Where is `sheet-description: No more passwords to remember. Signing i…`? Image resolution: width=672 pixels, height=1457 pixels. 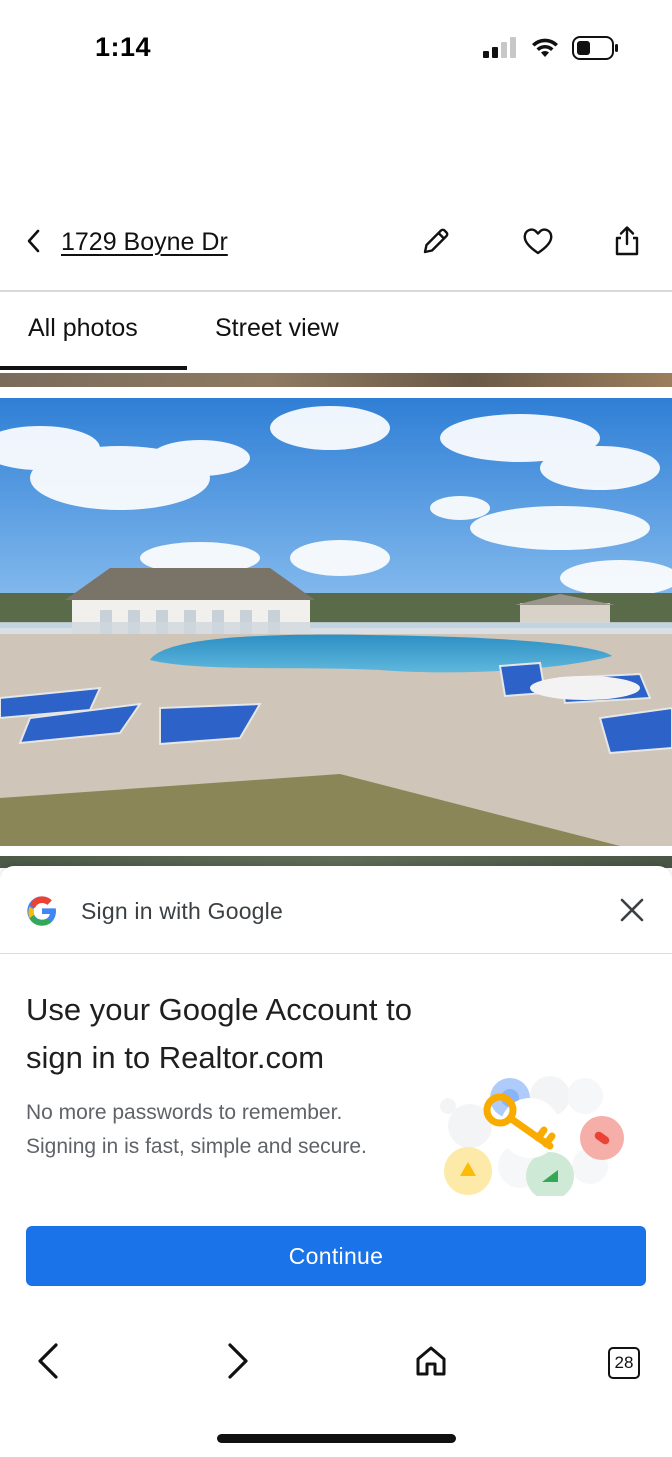 sheet-description: No more passwords to remember. Signing i… is located at coordinates (196, 1129).